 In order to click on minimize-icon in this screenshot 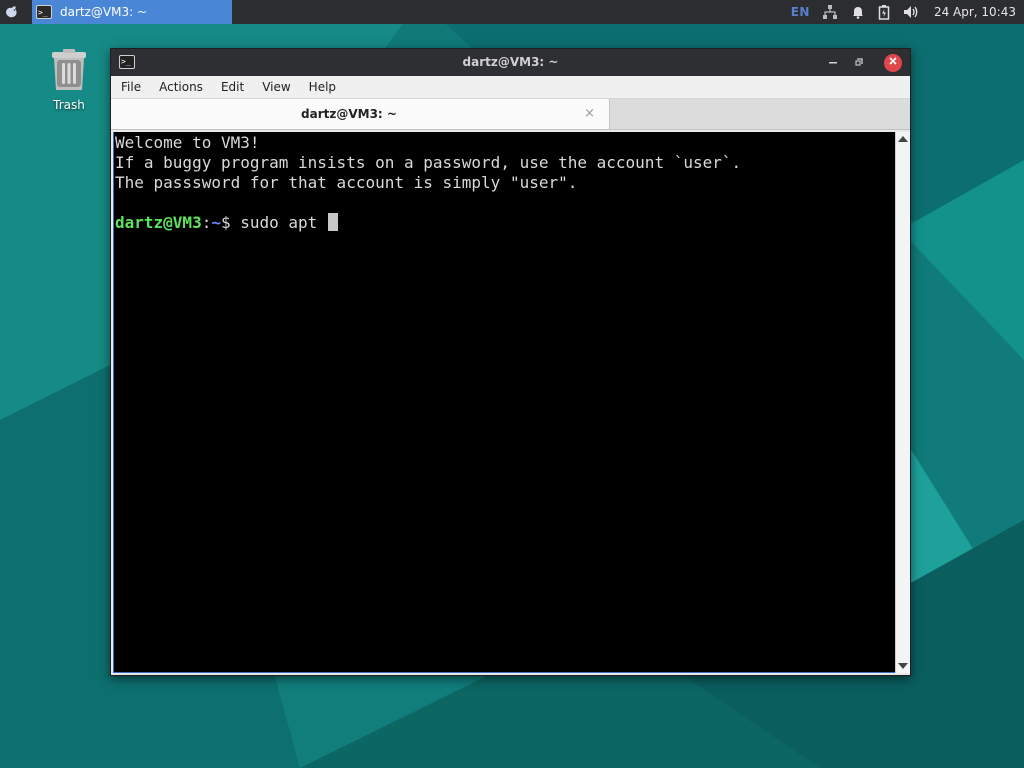, I will do `click(833, 63)`.